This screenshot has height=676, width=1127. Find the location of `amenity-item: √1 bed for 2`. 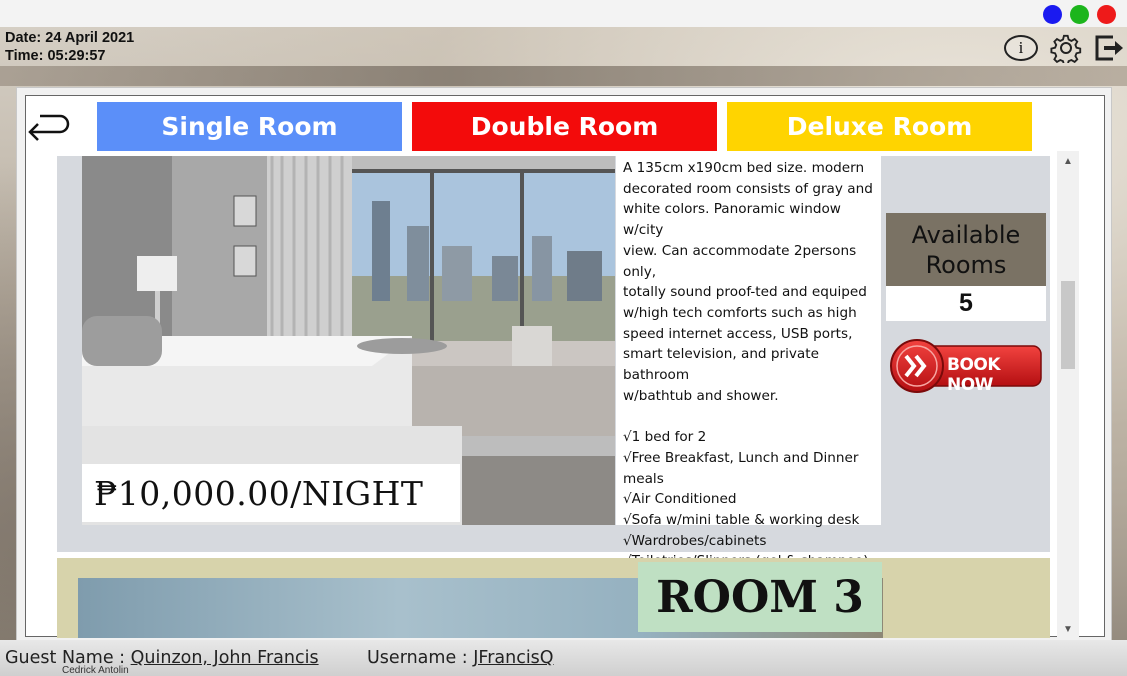

amenity-item: √1 bed for 2 is located at coordinates (665, 437).